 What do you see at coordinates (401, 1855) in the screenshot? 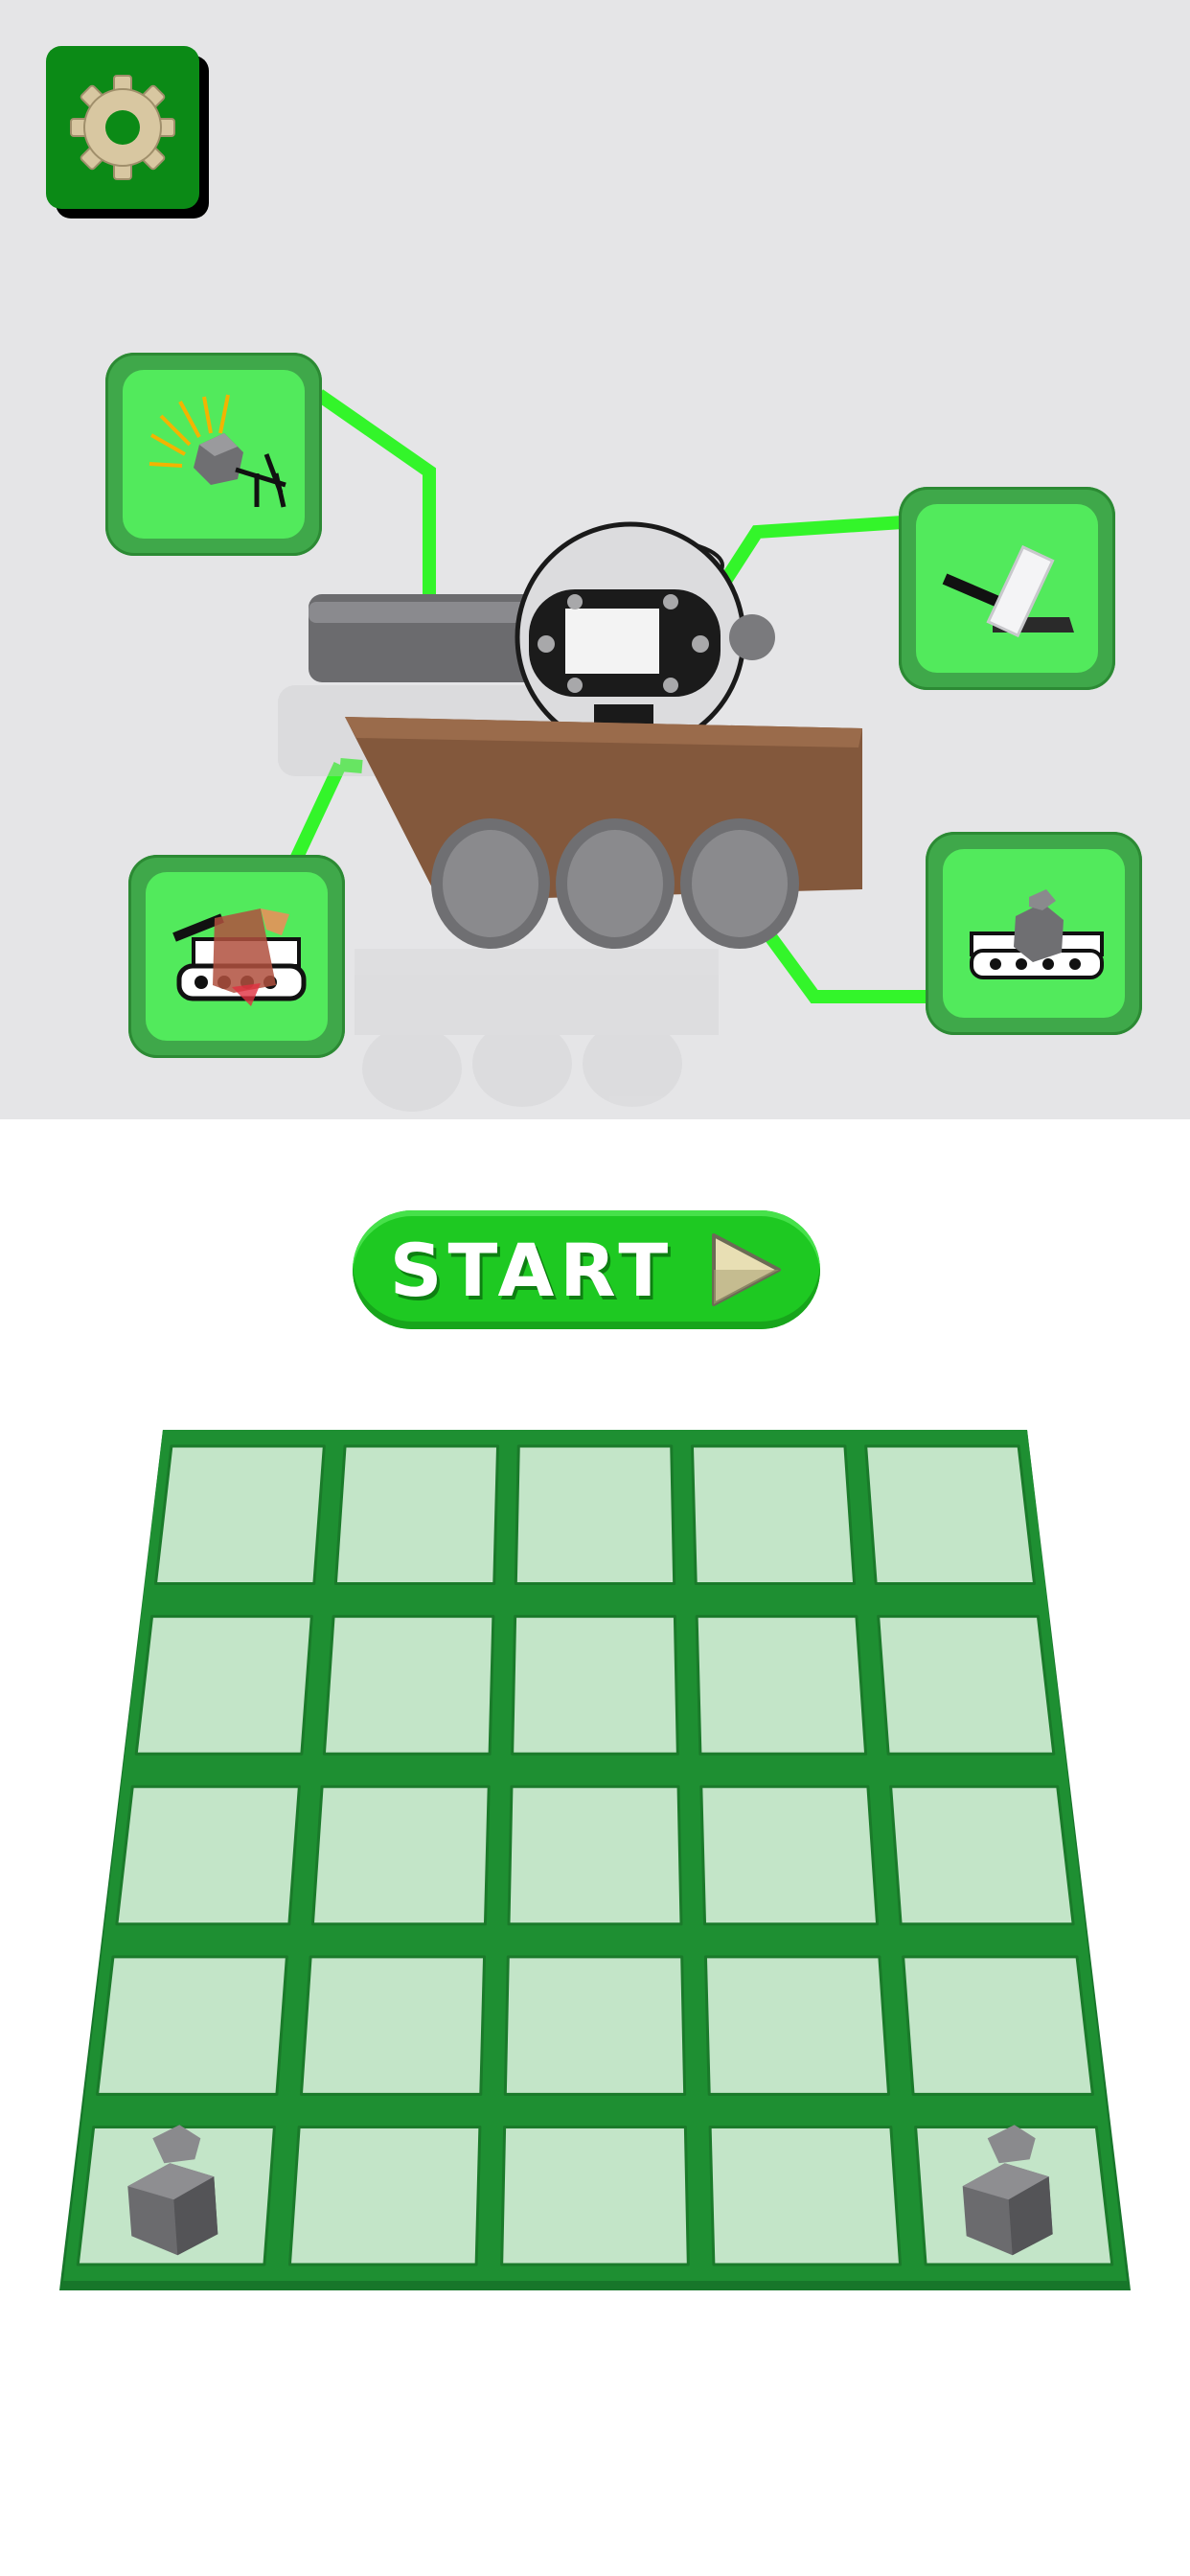
I see `grid-cell-r3-c2` at bounding box center [401, 1855].